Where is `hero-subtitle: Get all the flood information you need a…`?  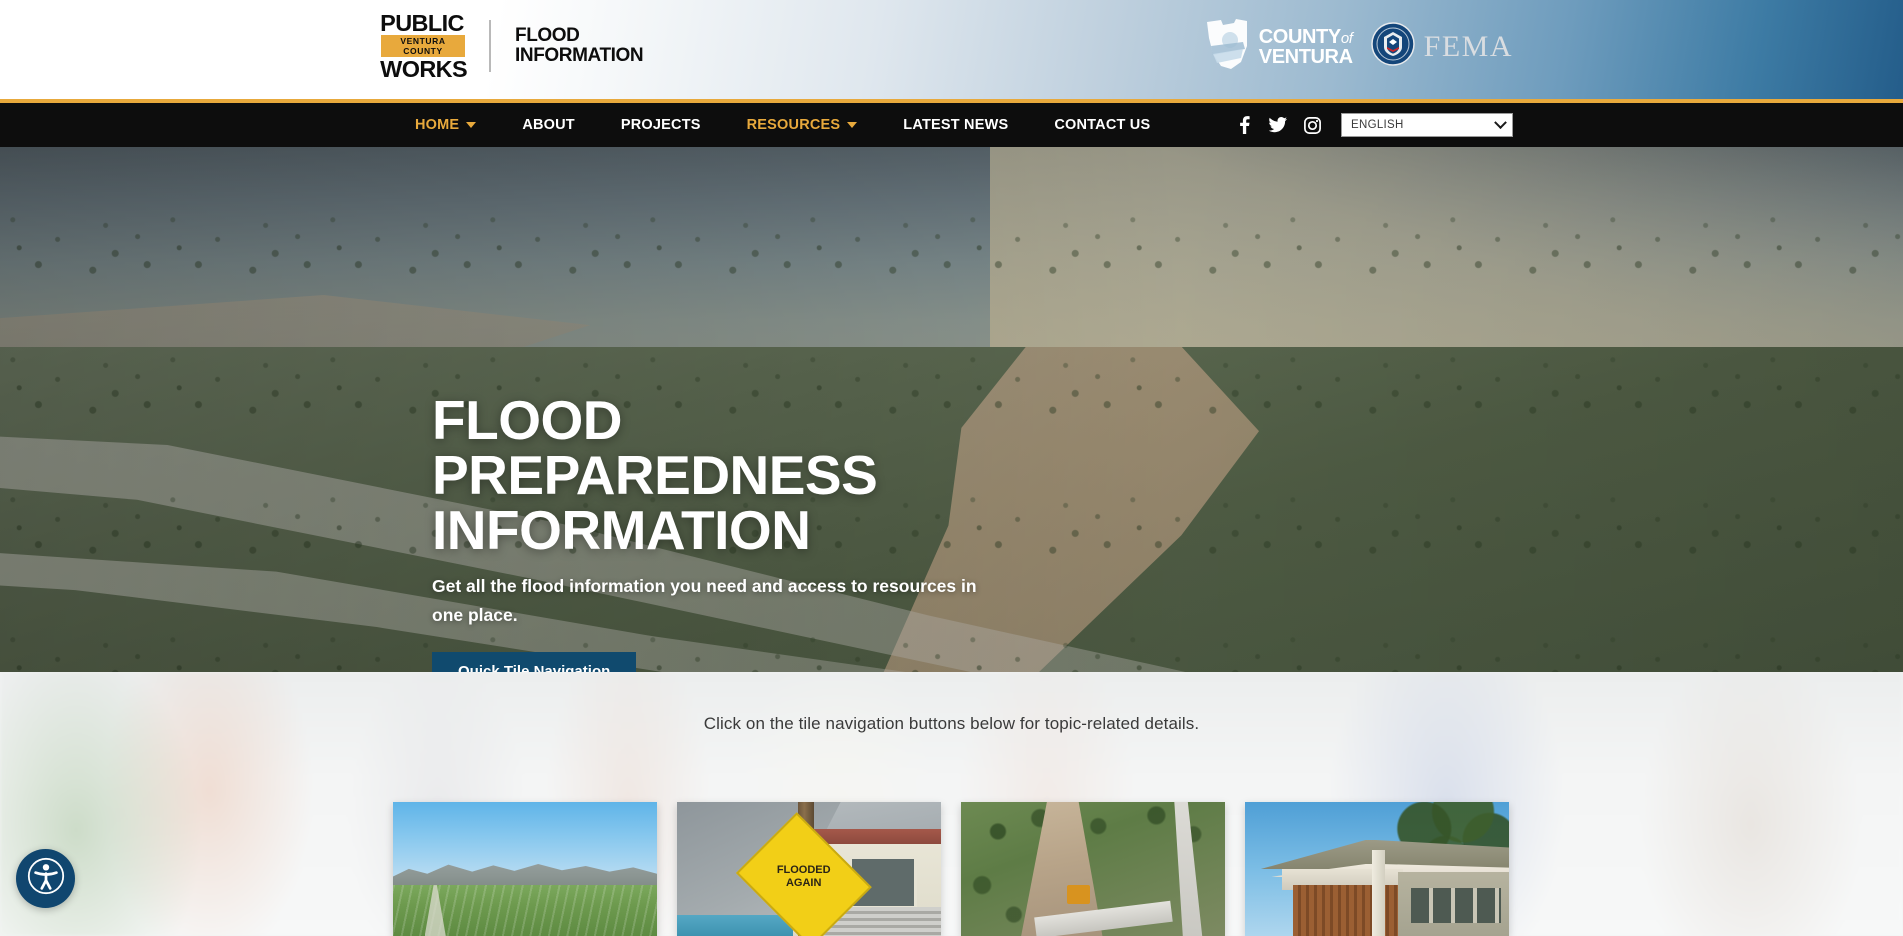
hero-subtitle: Get all the flood information you need a… is located at coordinates (704, 600).